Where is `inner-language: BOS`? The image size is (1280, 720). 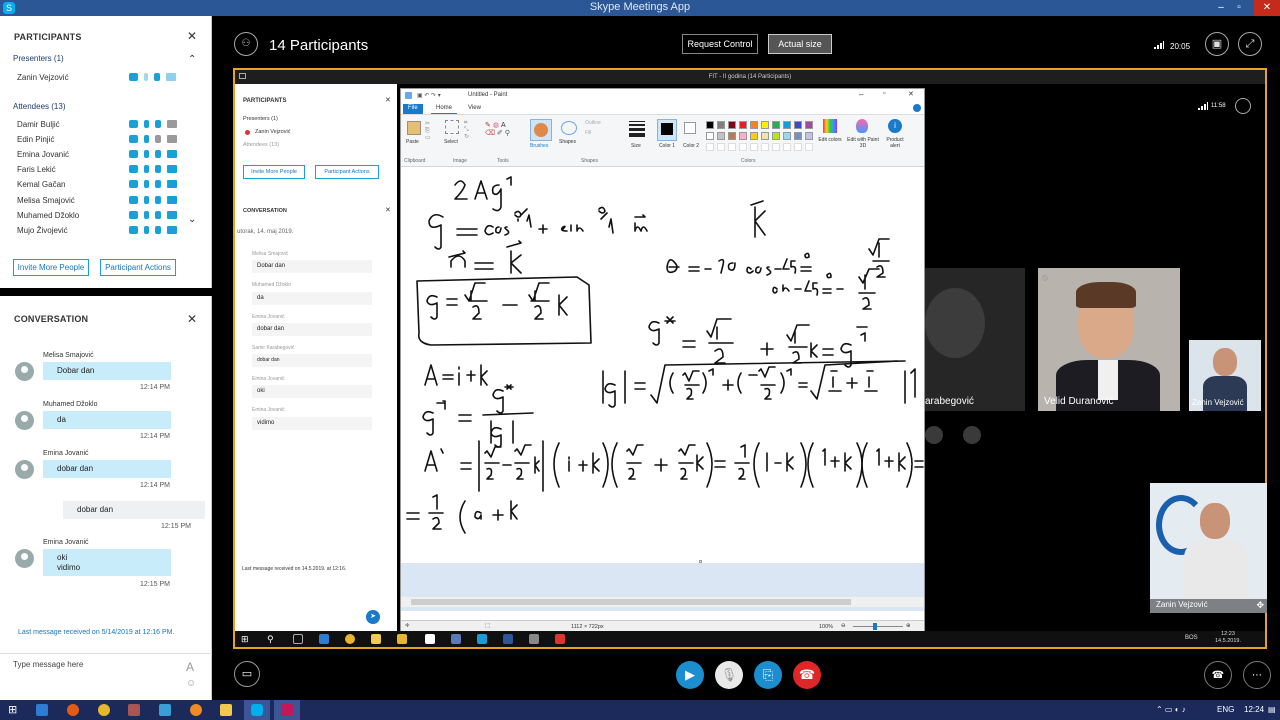
inner-language: BOS is located at coordinates (1191, 638).